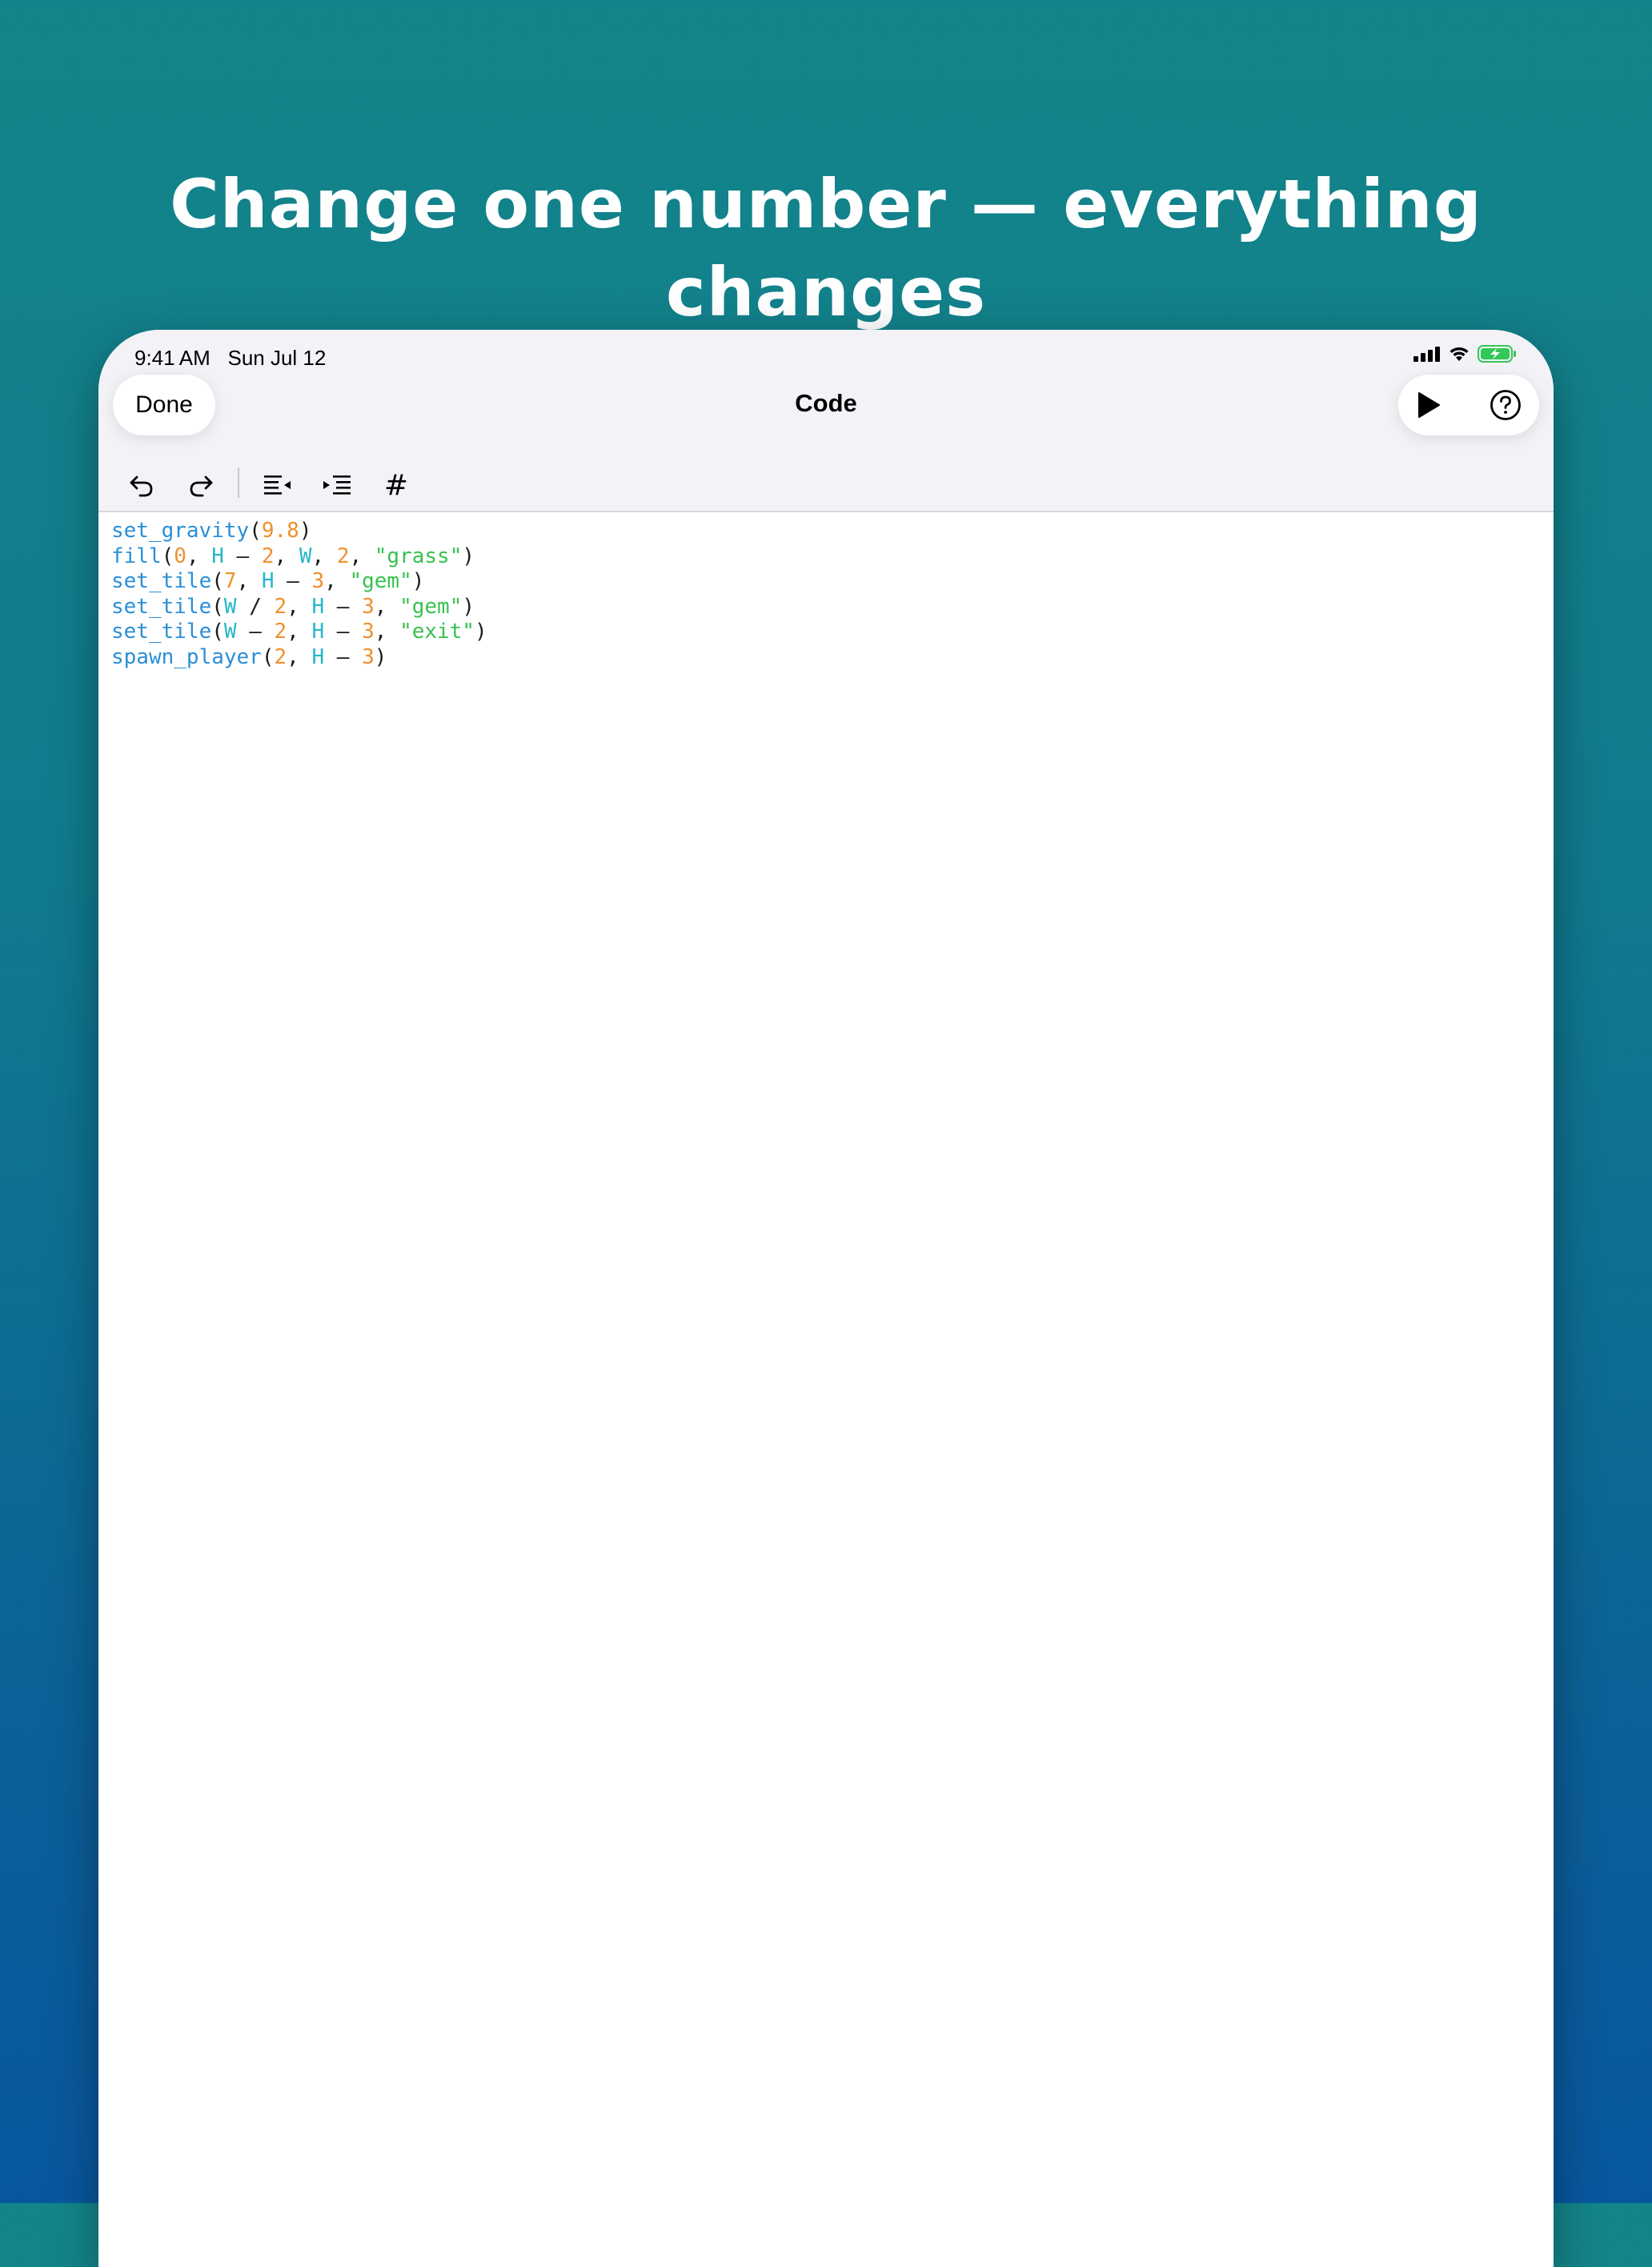  Describe the element at coordinates (337, 485) in the screenshot. I see `indent-icon` at that location.